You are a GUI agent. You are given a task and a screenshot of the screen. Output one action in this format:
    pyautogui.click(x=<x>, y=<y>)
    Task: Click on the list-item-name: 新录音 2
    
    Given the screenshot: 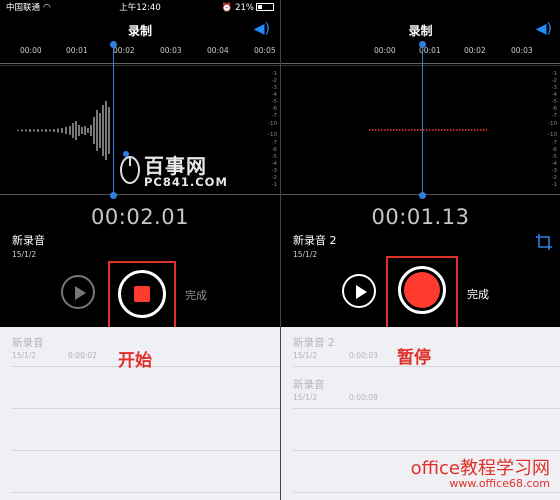 What is the action you would take?
    pyautogui.click(x=314, y=343)
    